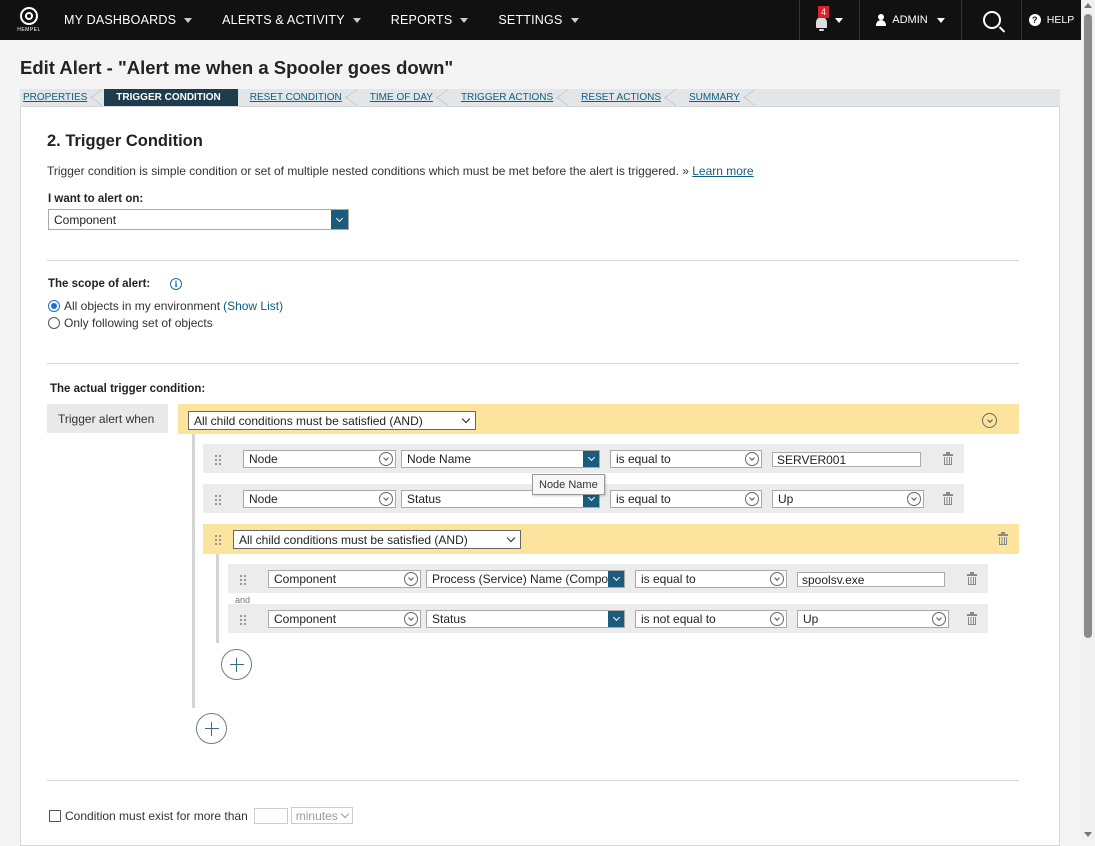  What do you see at coordinates (821, 24) in the screenshot?
I see `bell-icon` at bounding box center [821, 24].